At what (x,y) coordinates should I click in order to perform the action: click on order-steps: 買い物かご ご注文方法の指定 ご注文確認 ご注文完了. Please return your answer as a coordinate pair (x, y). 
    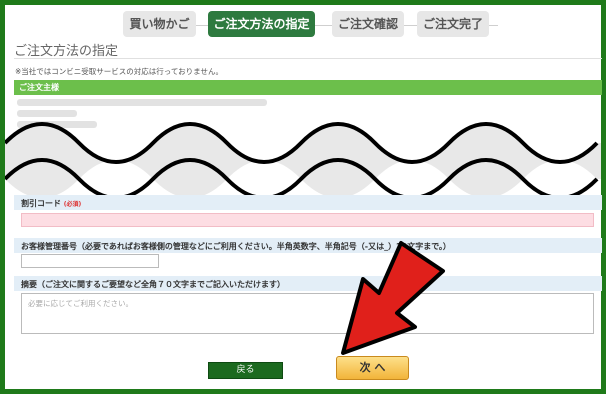
    Looking at the image, I should click on (303, 23).